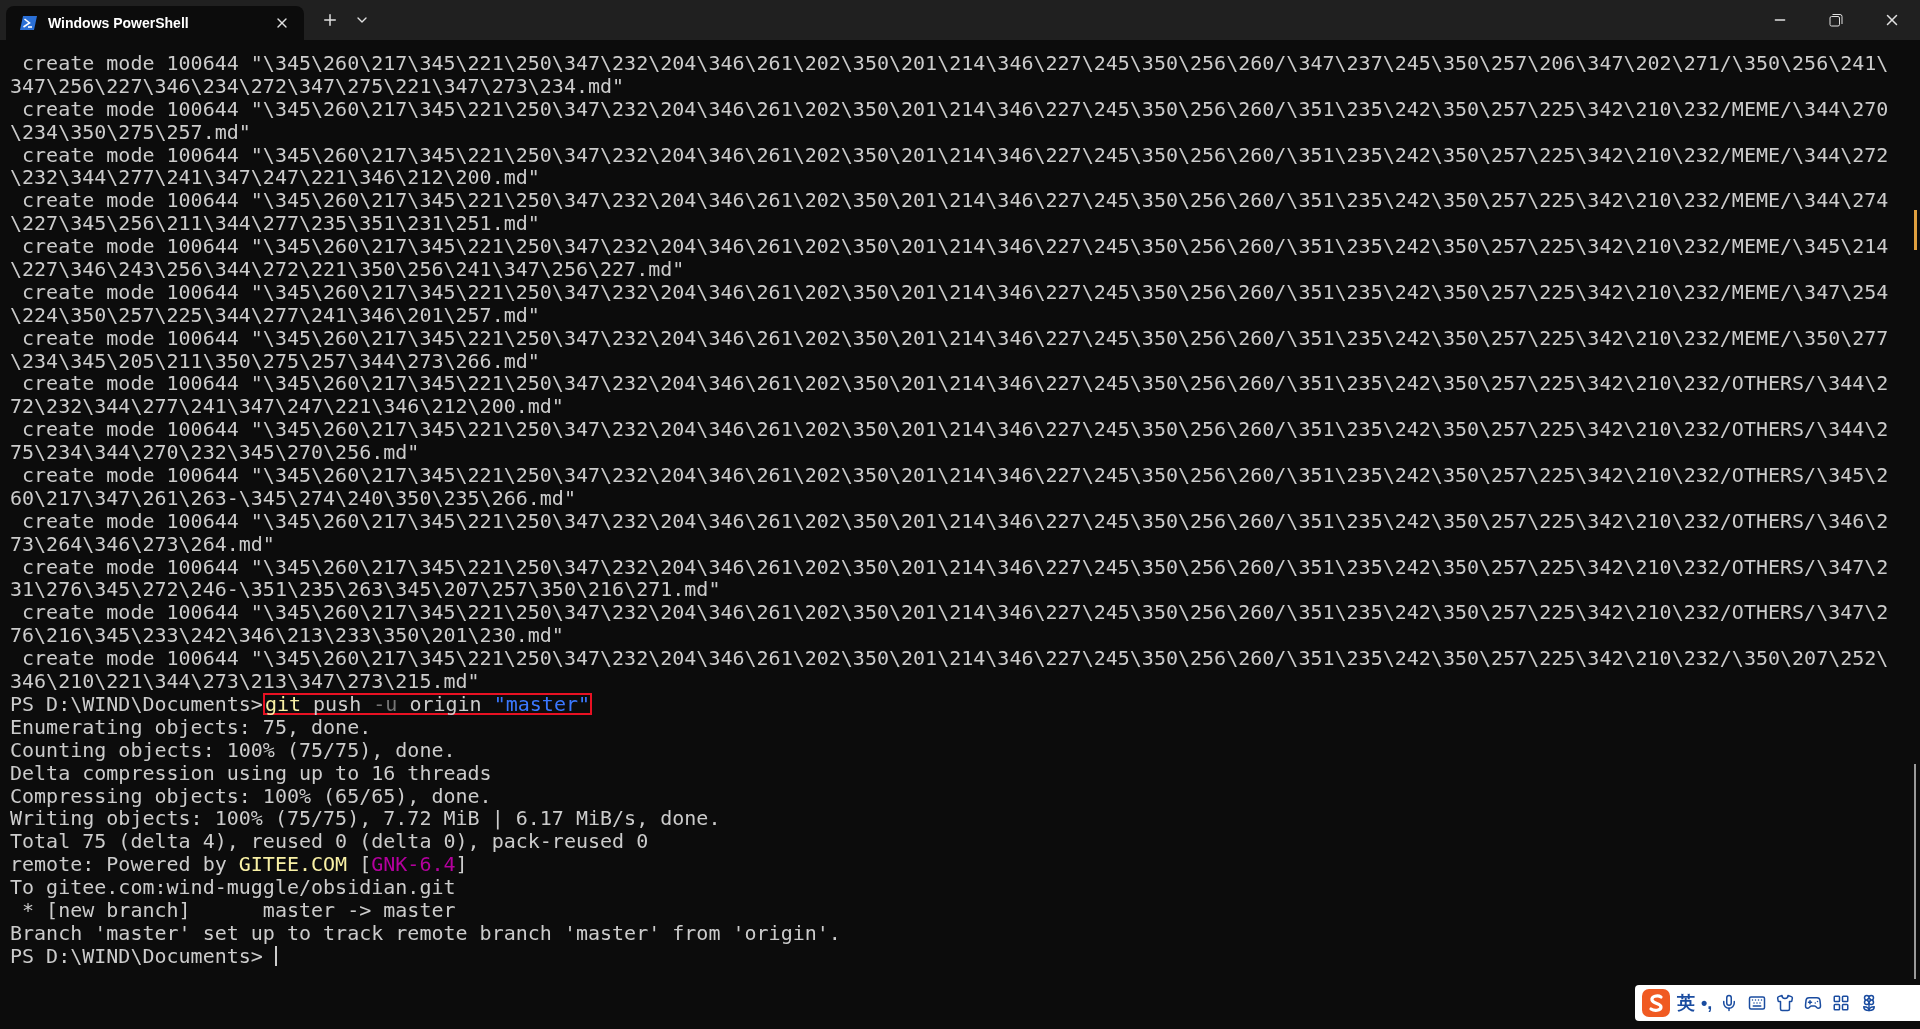 This screenshot has width=1920, height=1029. Describe the element at coordinates (955, 247) in the screenshot. I see `output-line: create mode 100644 "\345\260\217\345\221\250\347\232\204\346\261\202\350\201\214\346\227\245\350\256\260/\351\235\242\350\257\225\342\210\232/MEME/\345\214` at that location.